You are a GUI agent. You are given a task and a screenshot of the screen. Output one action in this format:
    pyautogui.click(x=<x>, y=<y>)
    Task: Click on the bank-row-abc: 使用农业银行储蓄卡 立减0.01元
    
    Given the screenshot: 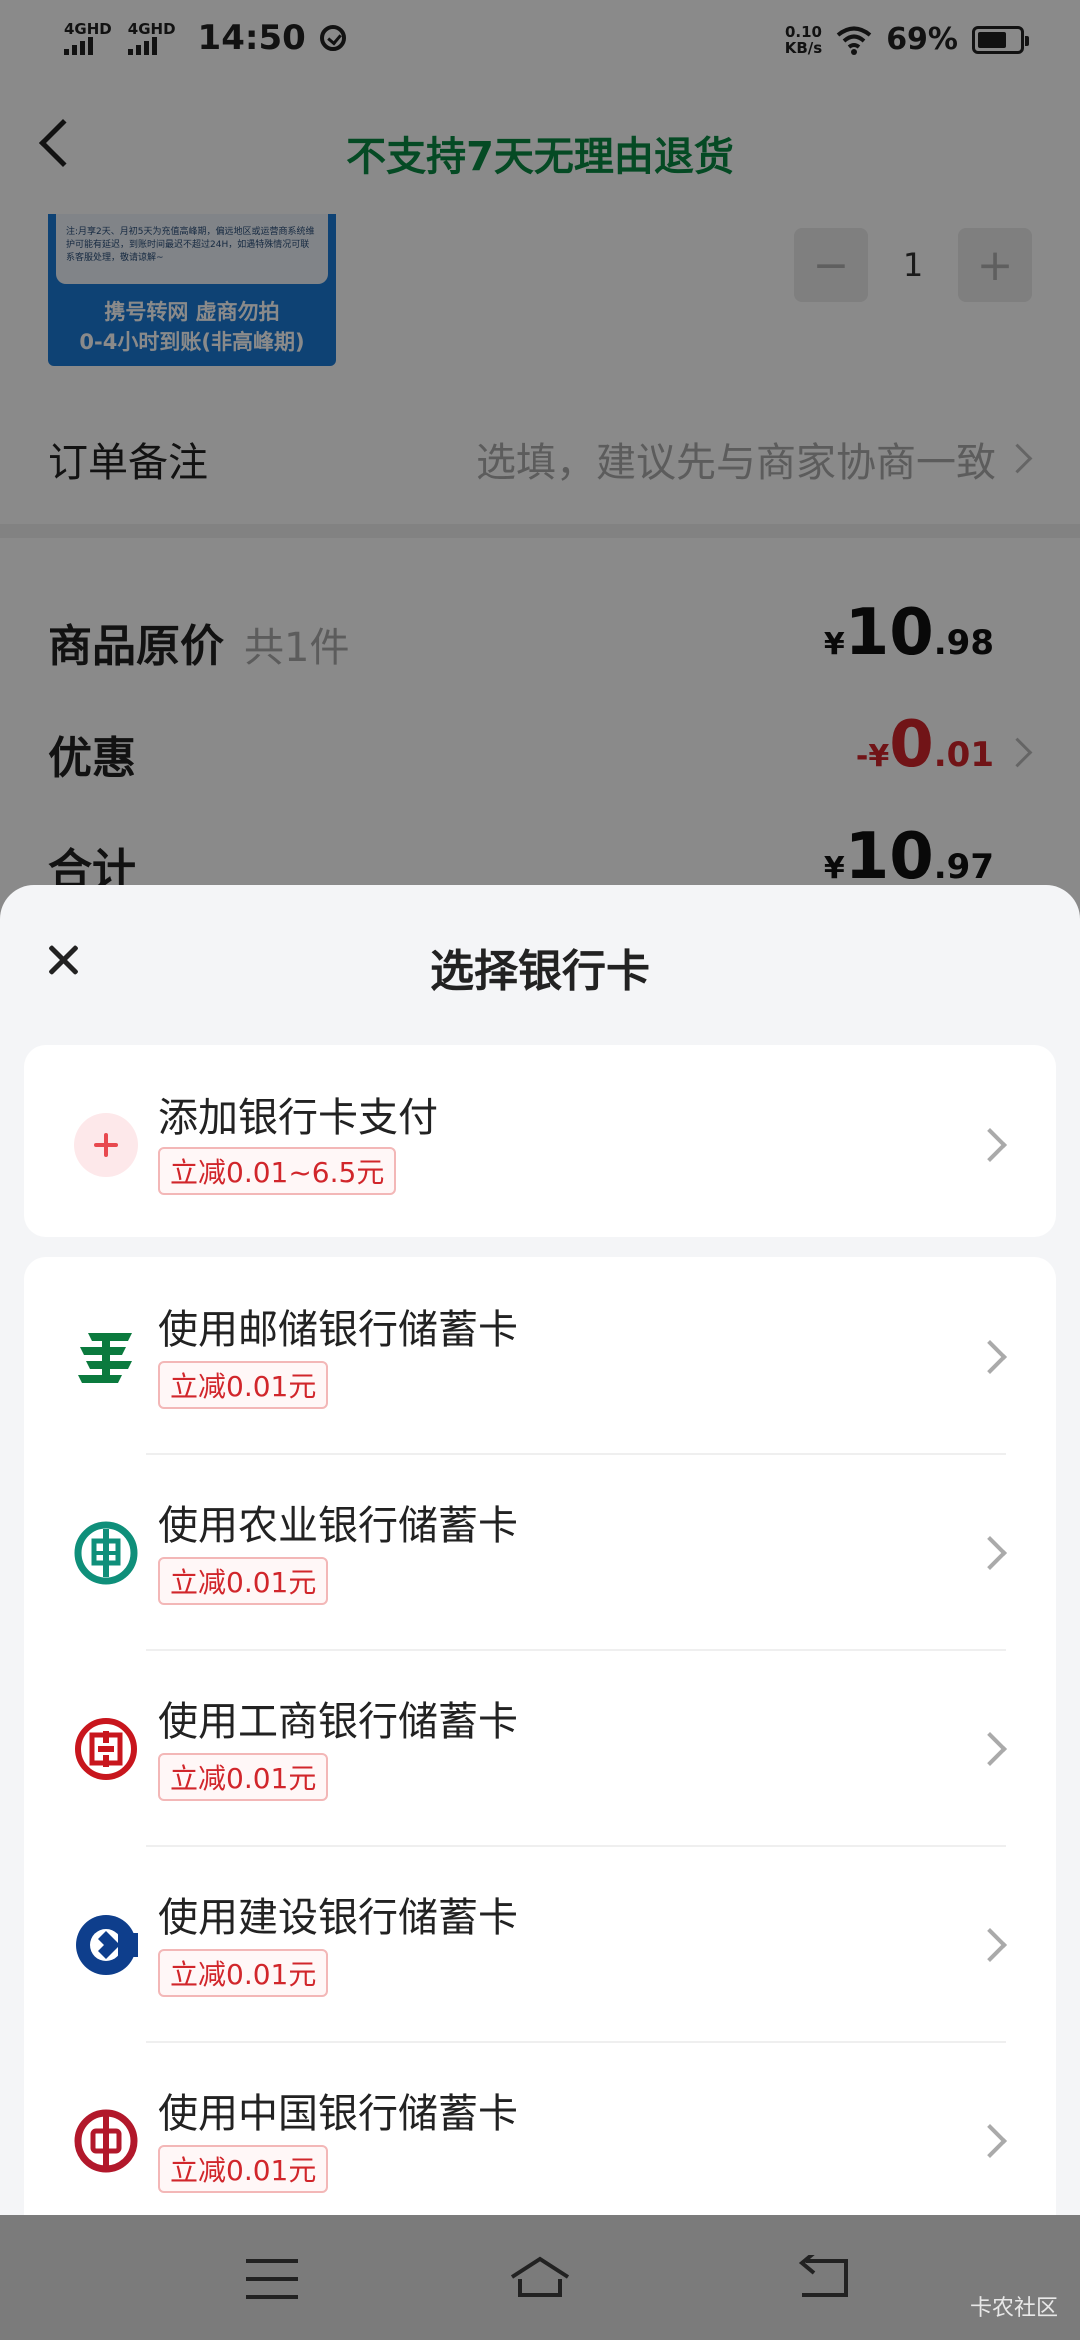 What is the action you would take?
    pyautogui.click(x=540, y=1551)
    